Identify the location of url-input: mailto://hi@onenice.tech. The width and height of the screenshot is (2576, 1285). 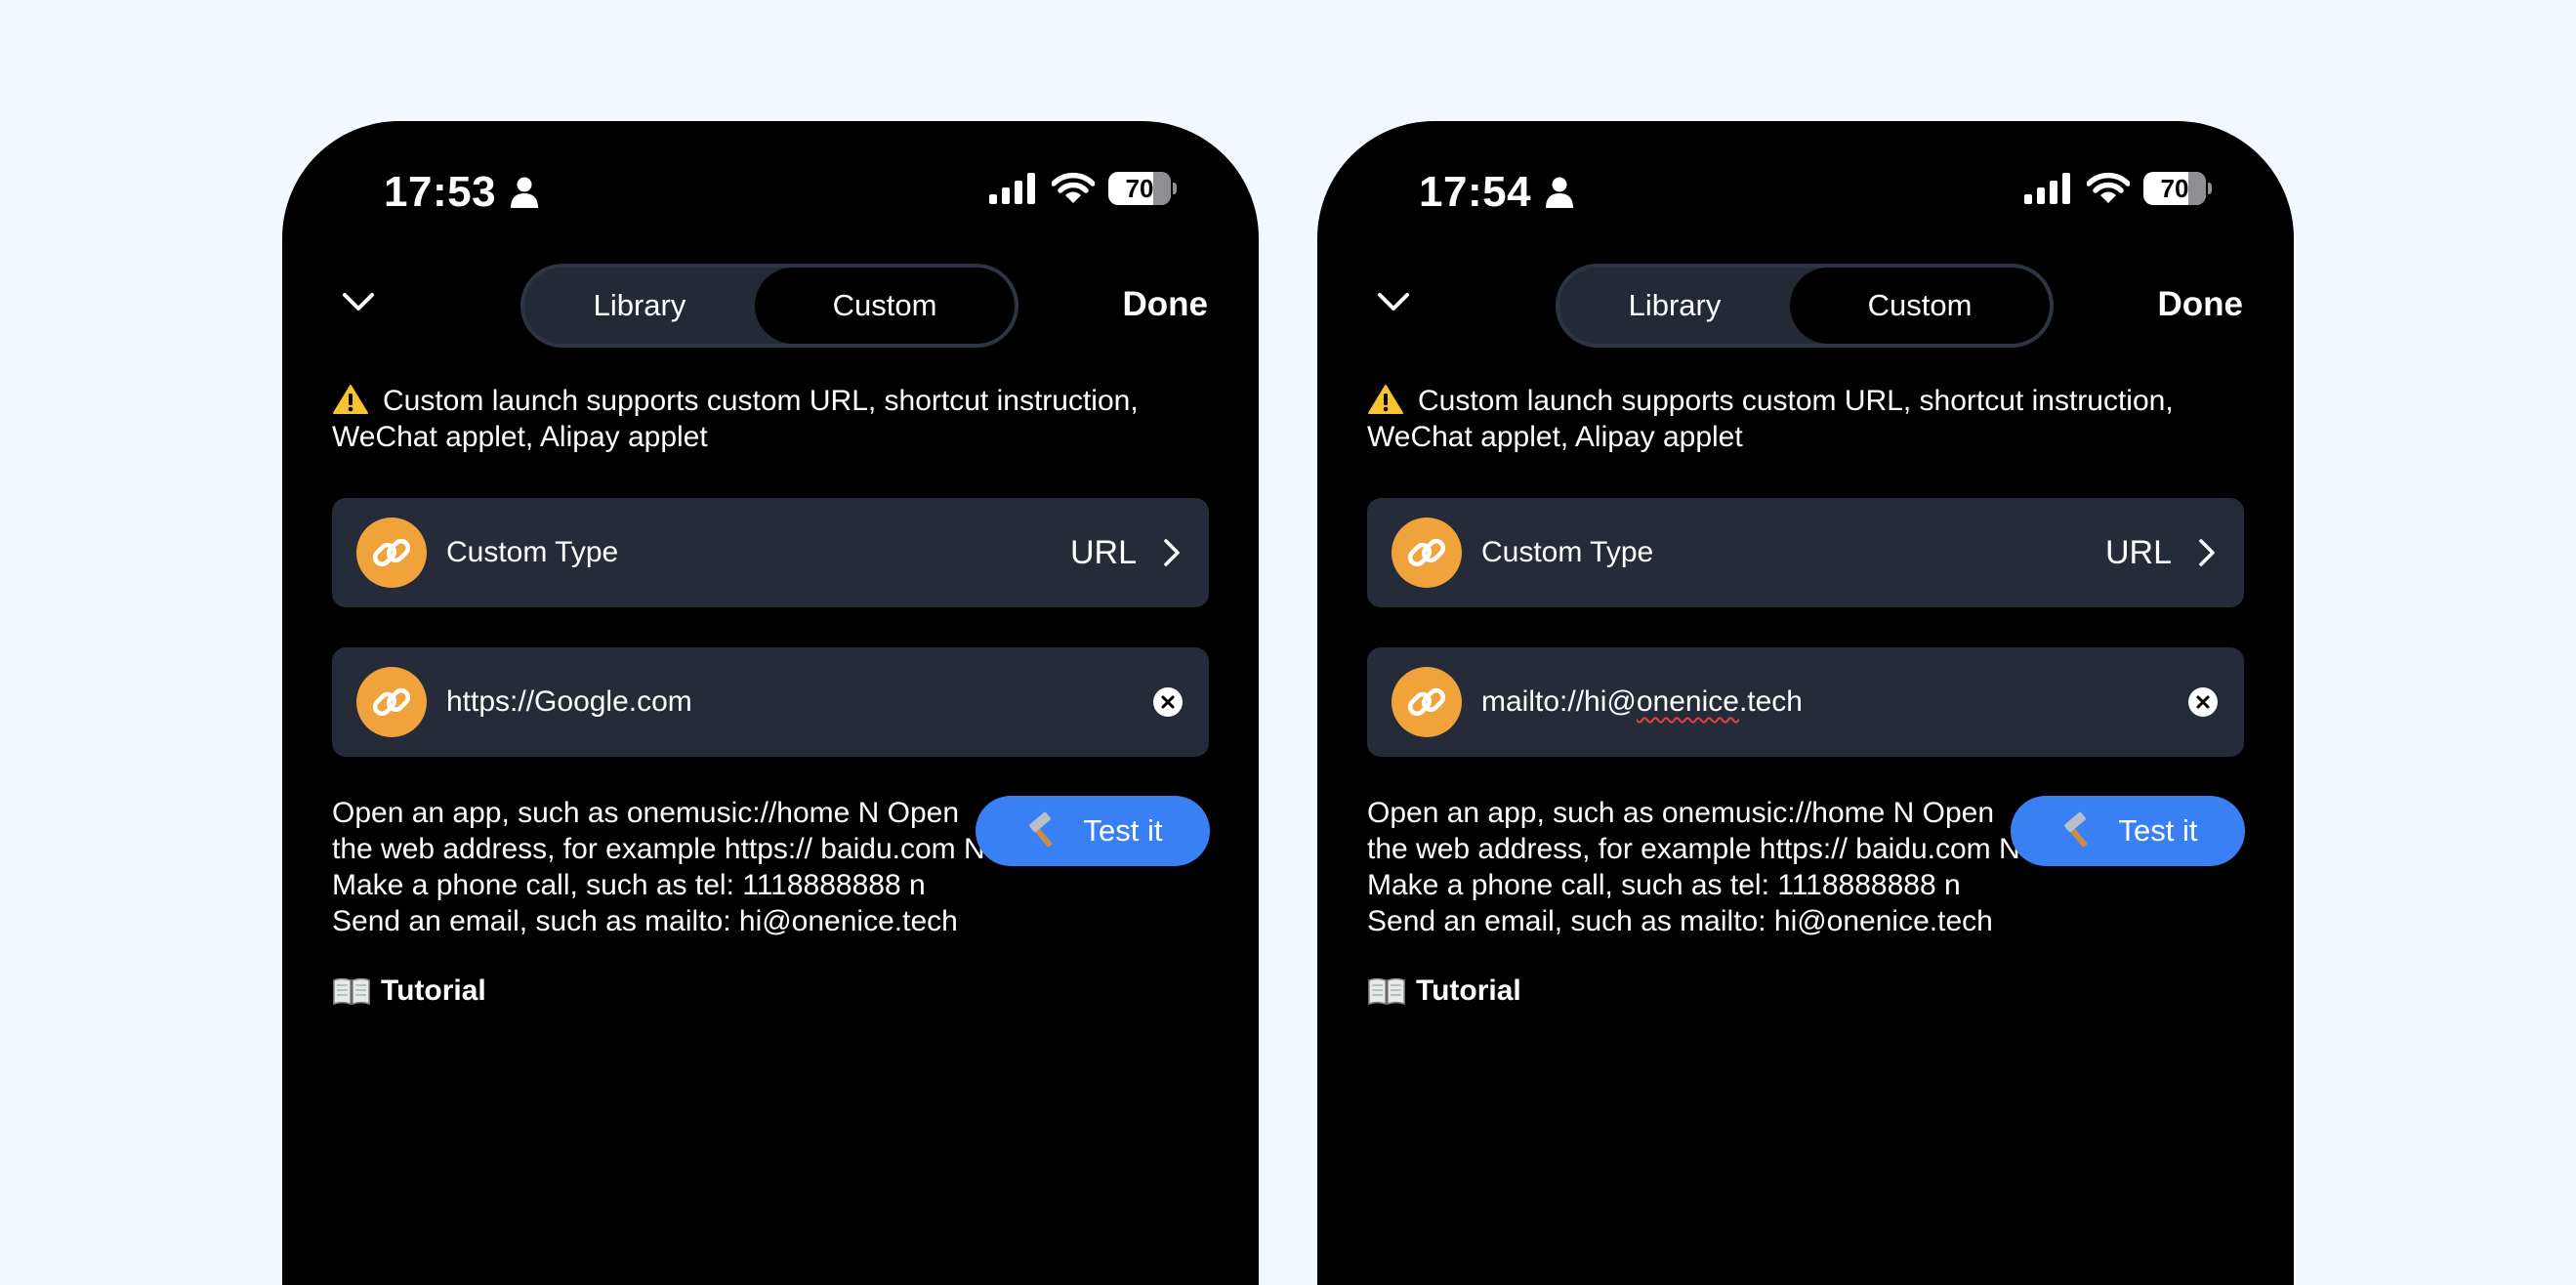
(1834, 702).